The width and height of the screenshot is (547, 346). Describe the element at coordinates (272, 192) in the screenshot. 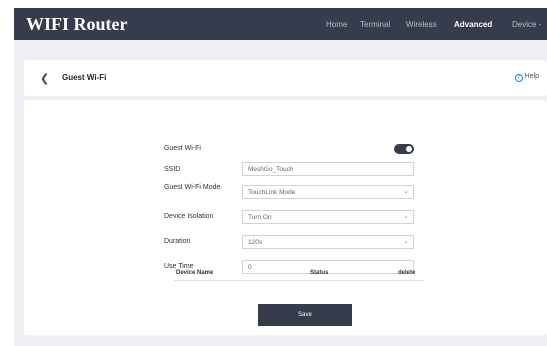

I see `mode-value: TouchLink Mode` at that location.